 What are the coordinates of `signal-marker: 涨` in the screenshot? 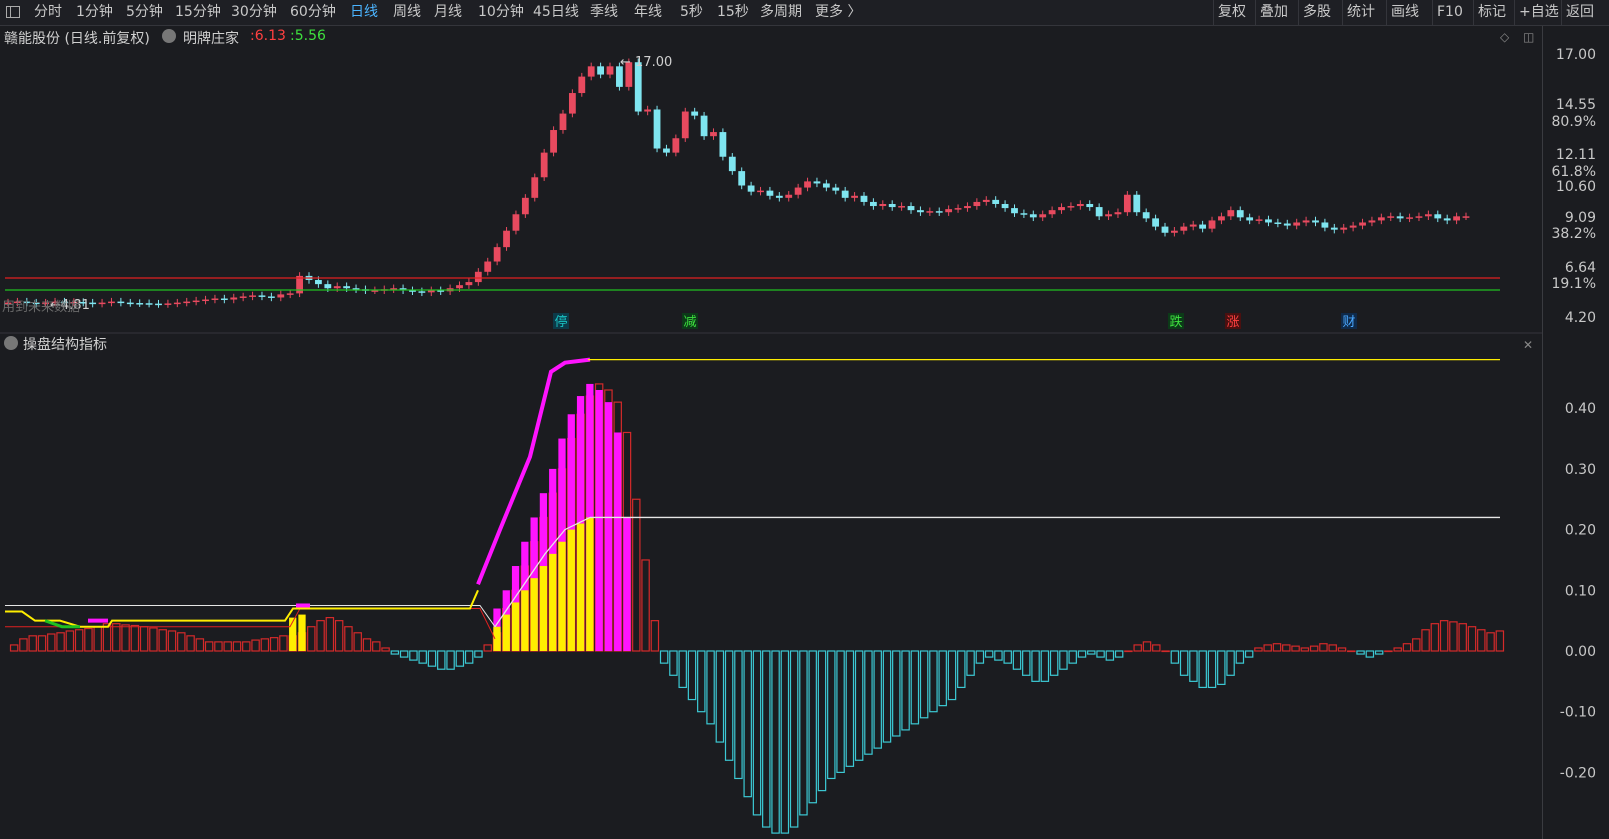 It's located at (1232, 322).